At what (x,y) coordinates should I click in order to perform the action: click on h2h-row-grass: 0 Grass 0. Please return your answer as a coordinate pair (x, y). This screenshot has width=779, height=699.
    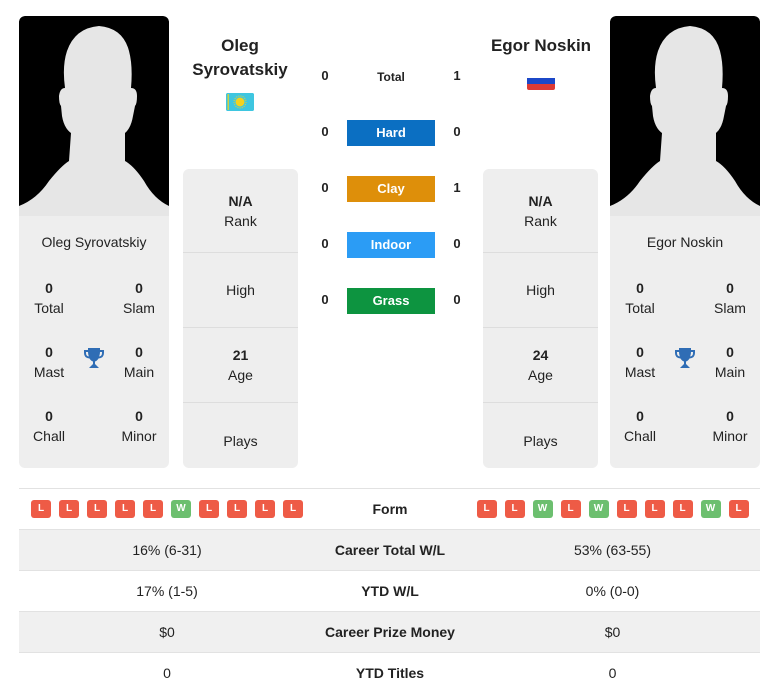
    Looking at the image, I should click on (390, 301).